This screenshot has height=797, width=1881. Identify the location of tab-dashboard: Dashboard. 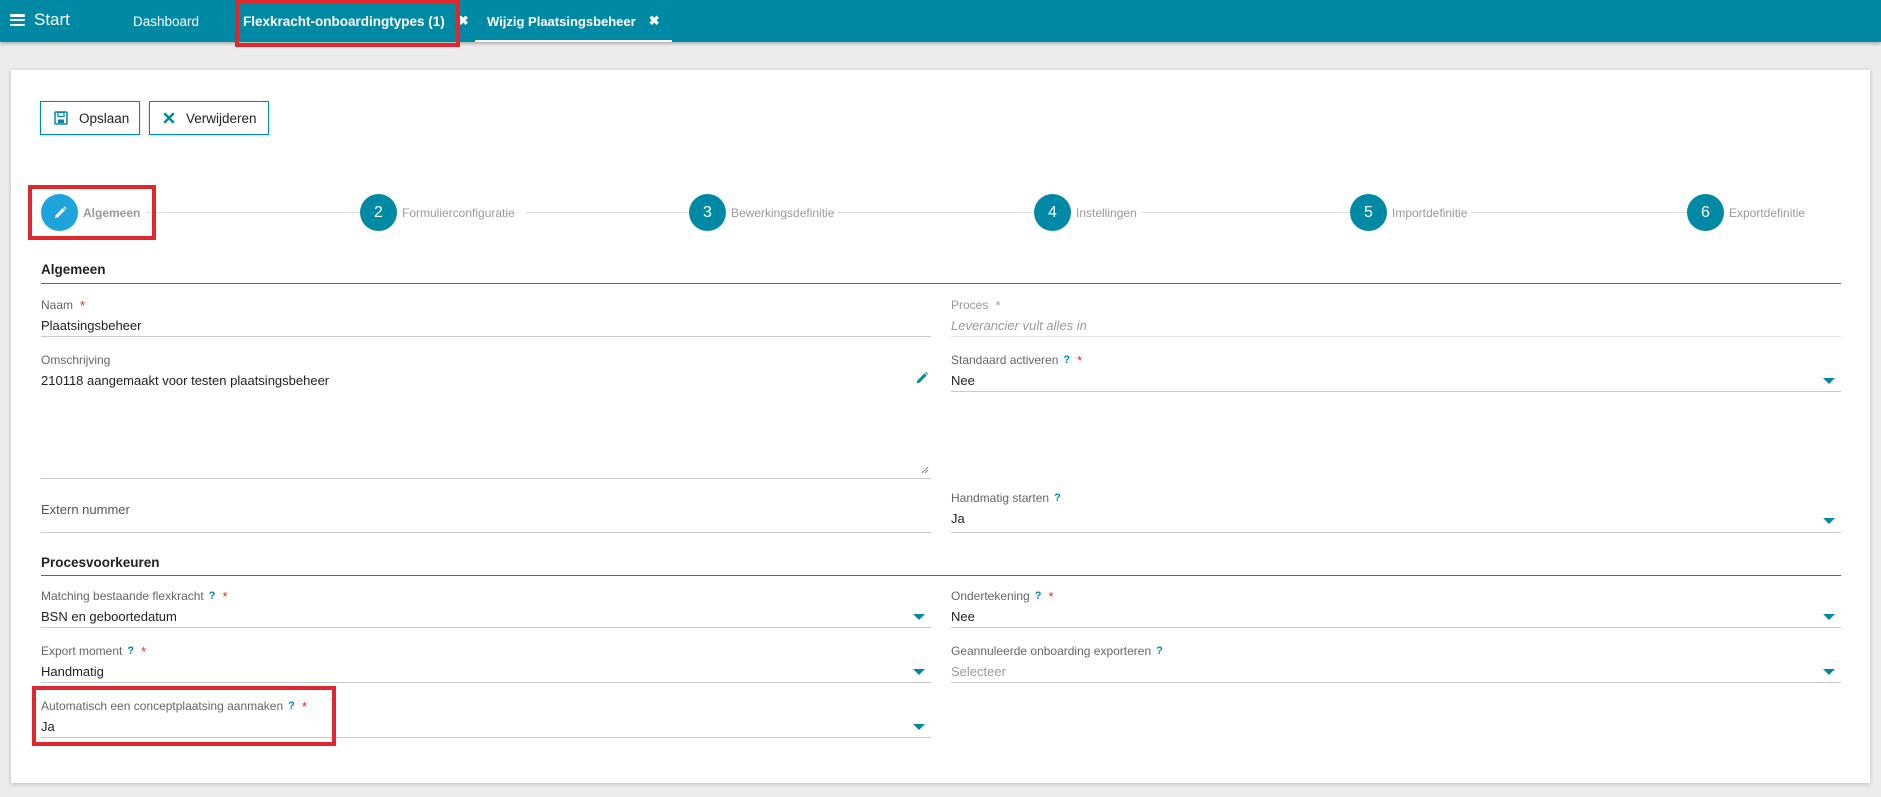
(166, 21).